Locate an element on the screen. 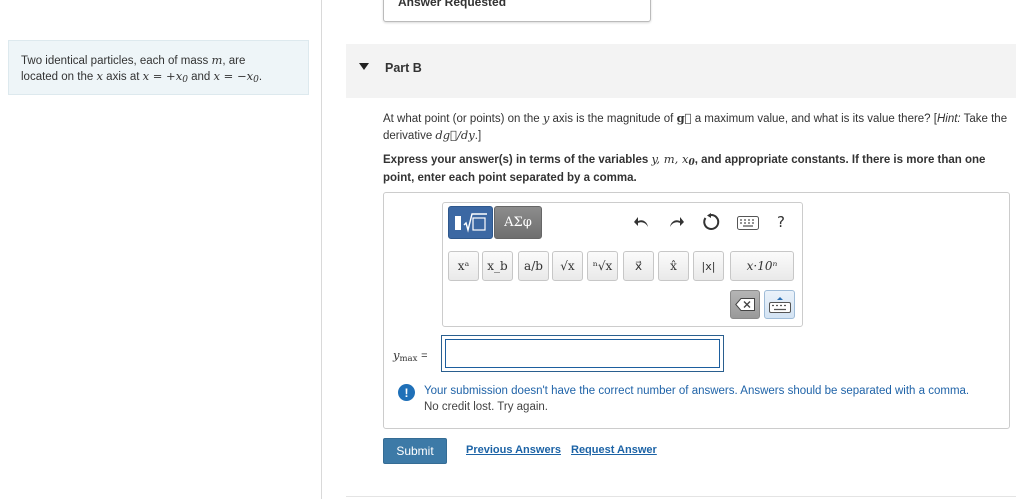 The width and height of the screenshot is (1024, 499). ymax-label-eq: = is located at coordinates (424, 356).